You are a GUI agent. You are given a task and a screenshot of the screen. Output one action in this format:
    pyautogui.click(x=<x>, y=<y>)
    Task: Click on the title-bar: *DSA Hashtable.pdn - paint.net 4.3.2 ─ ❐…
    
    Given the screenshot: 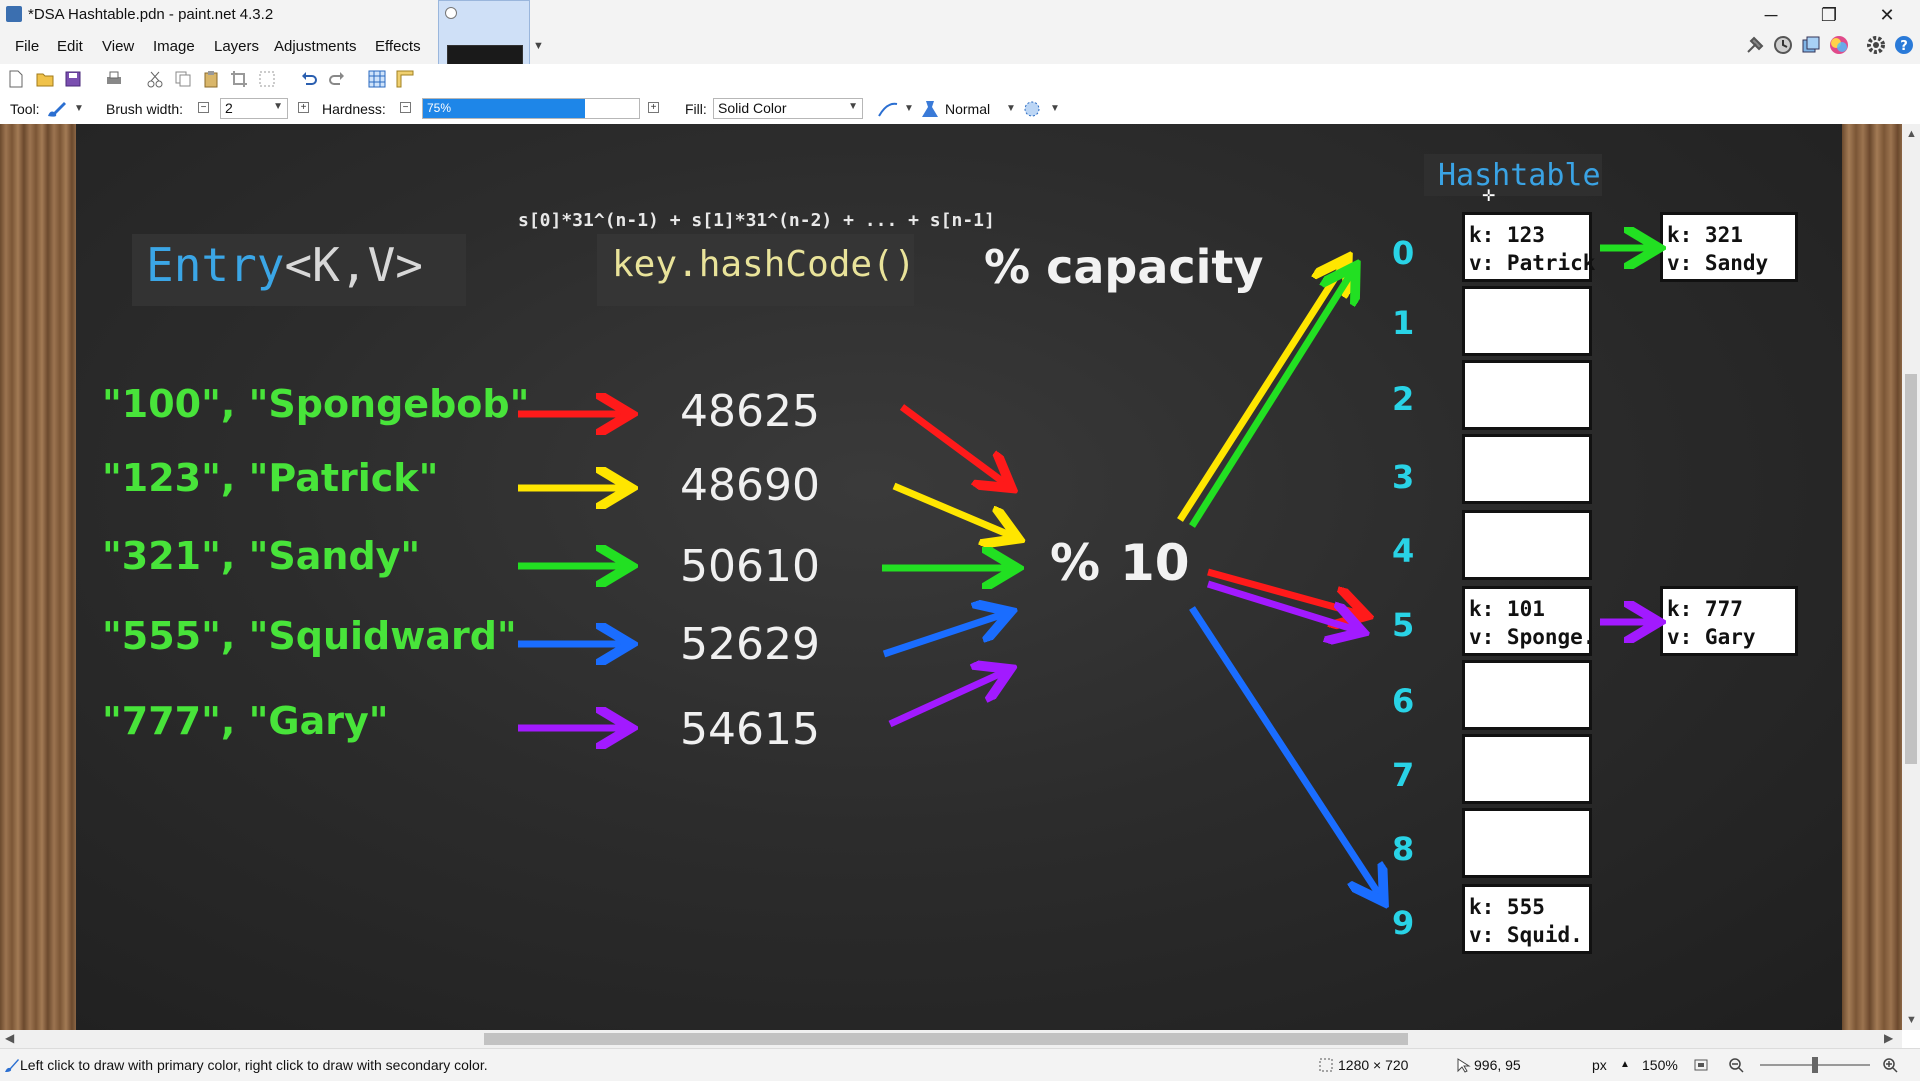 What is the action you would take?
    pyautogui.click(x=960, y=15)
    